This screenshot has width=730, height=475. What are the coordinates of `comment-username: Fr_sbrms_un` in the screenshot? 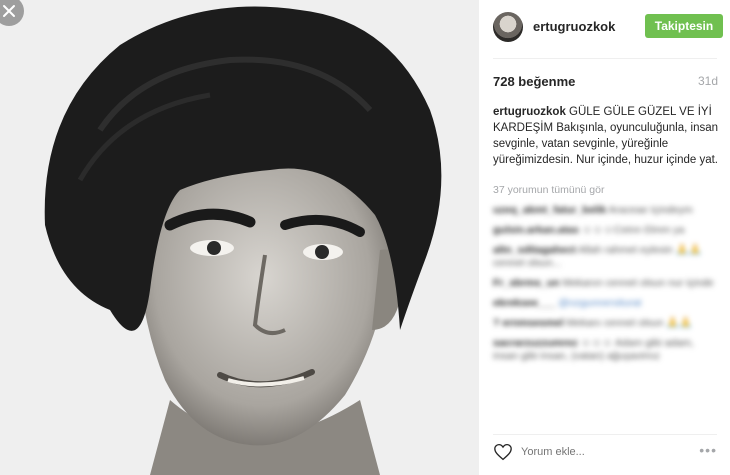 It's located at (526, 283).